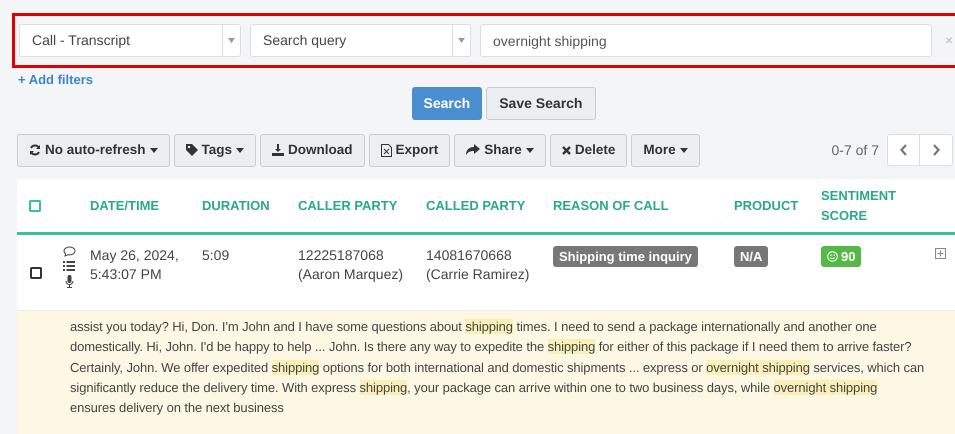 The image size is (955, 434). I want to click on toolbar-button: Share, so click(500, 150).